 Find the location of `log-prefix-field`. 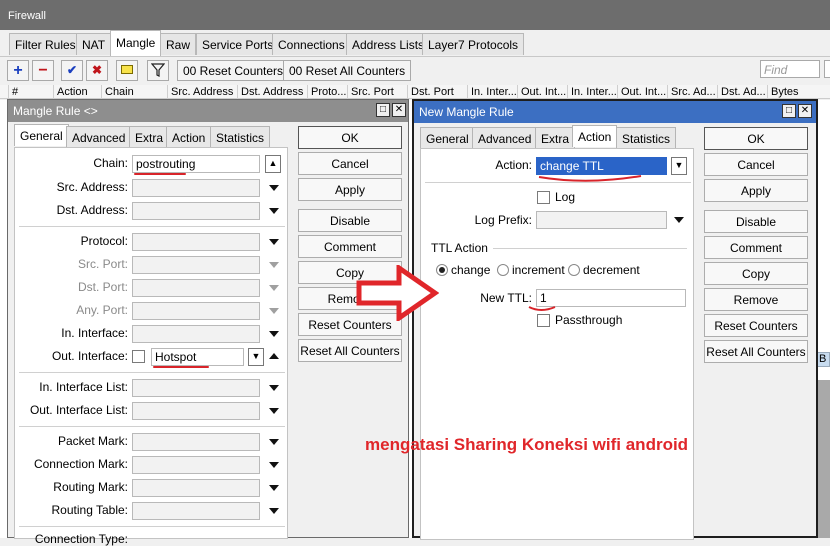

log-prefix-field is located at coordinates (601, 220).